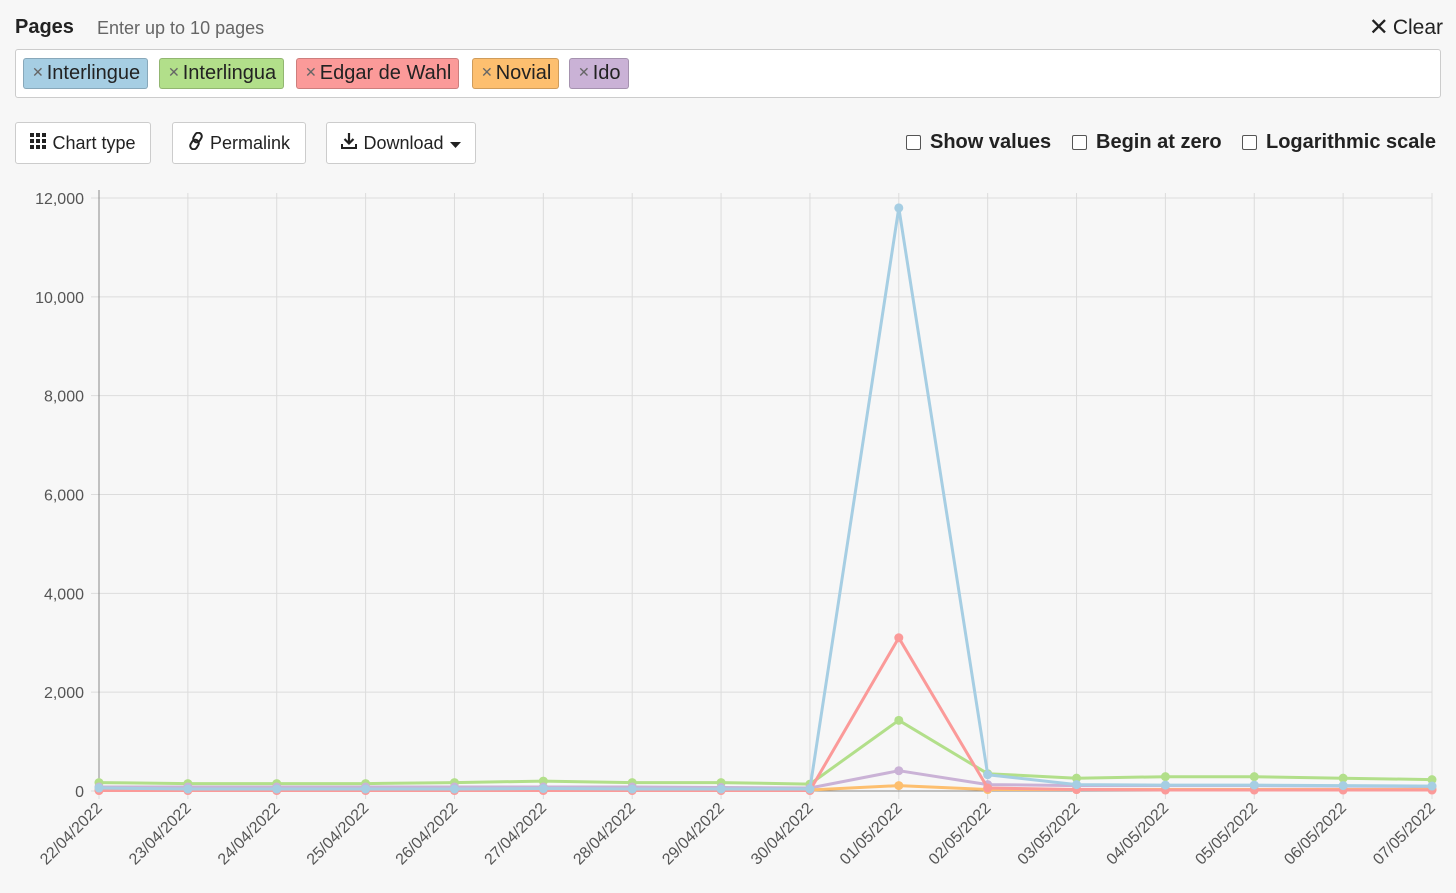 The height and width of the screenshot is (893, 1456). I want to click on x-tick-label: 22/04/2022, so click(71, 834).